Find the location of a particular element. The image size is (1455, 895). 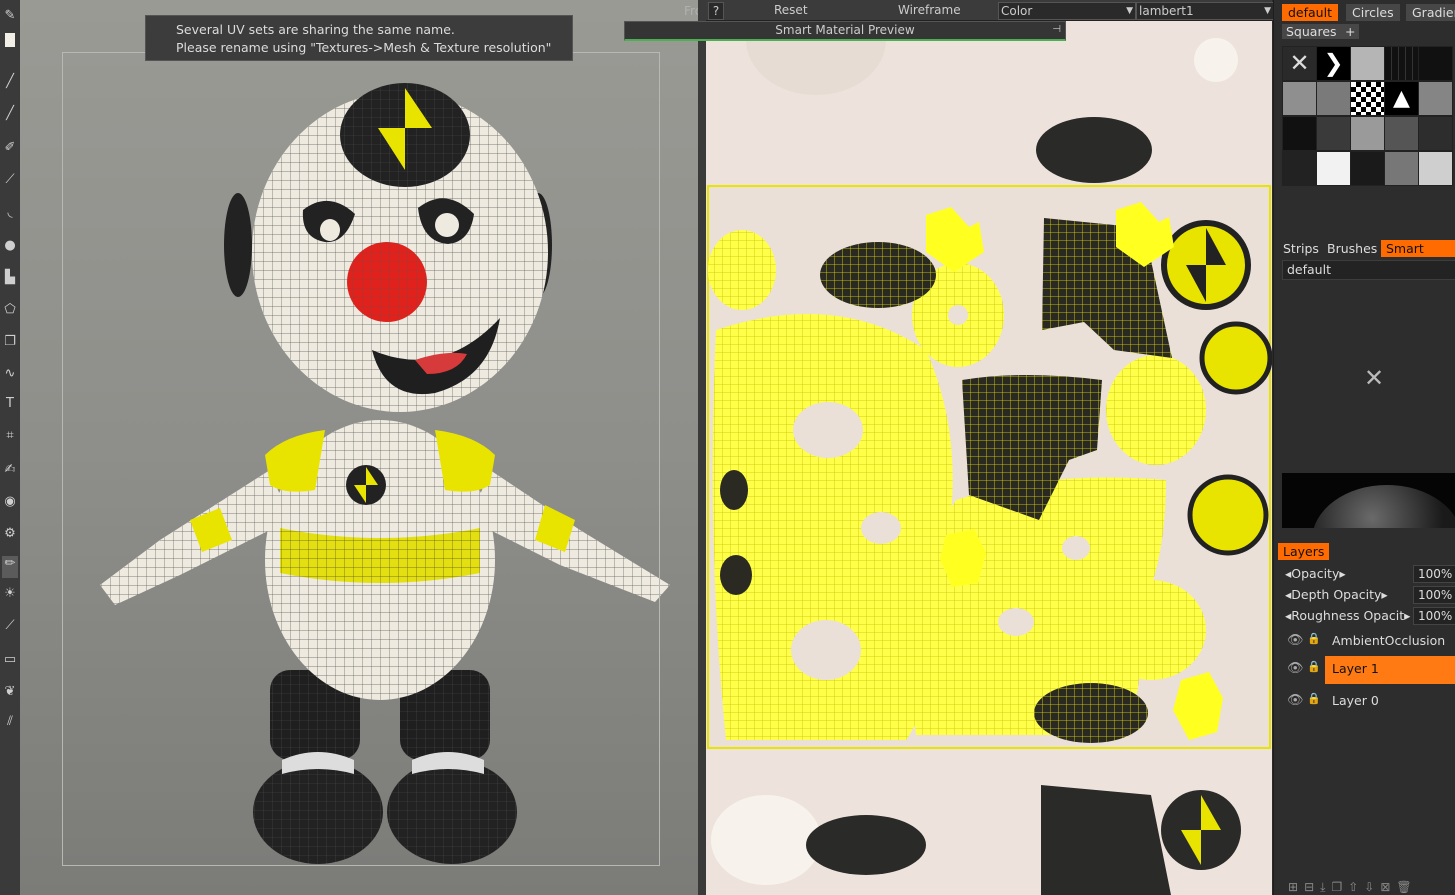

move-down-icon: ⇩ is located at coordinates (1372, 887).